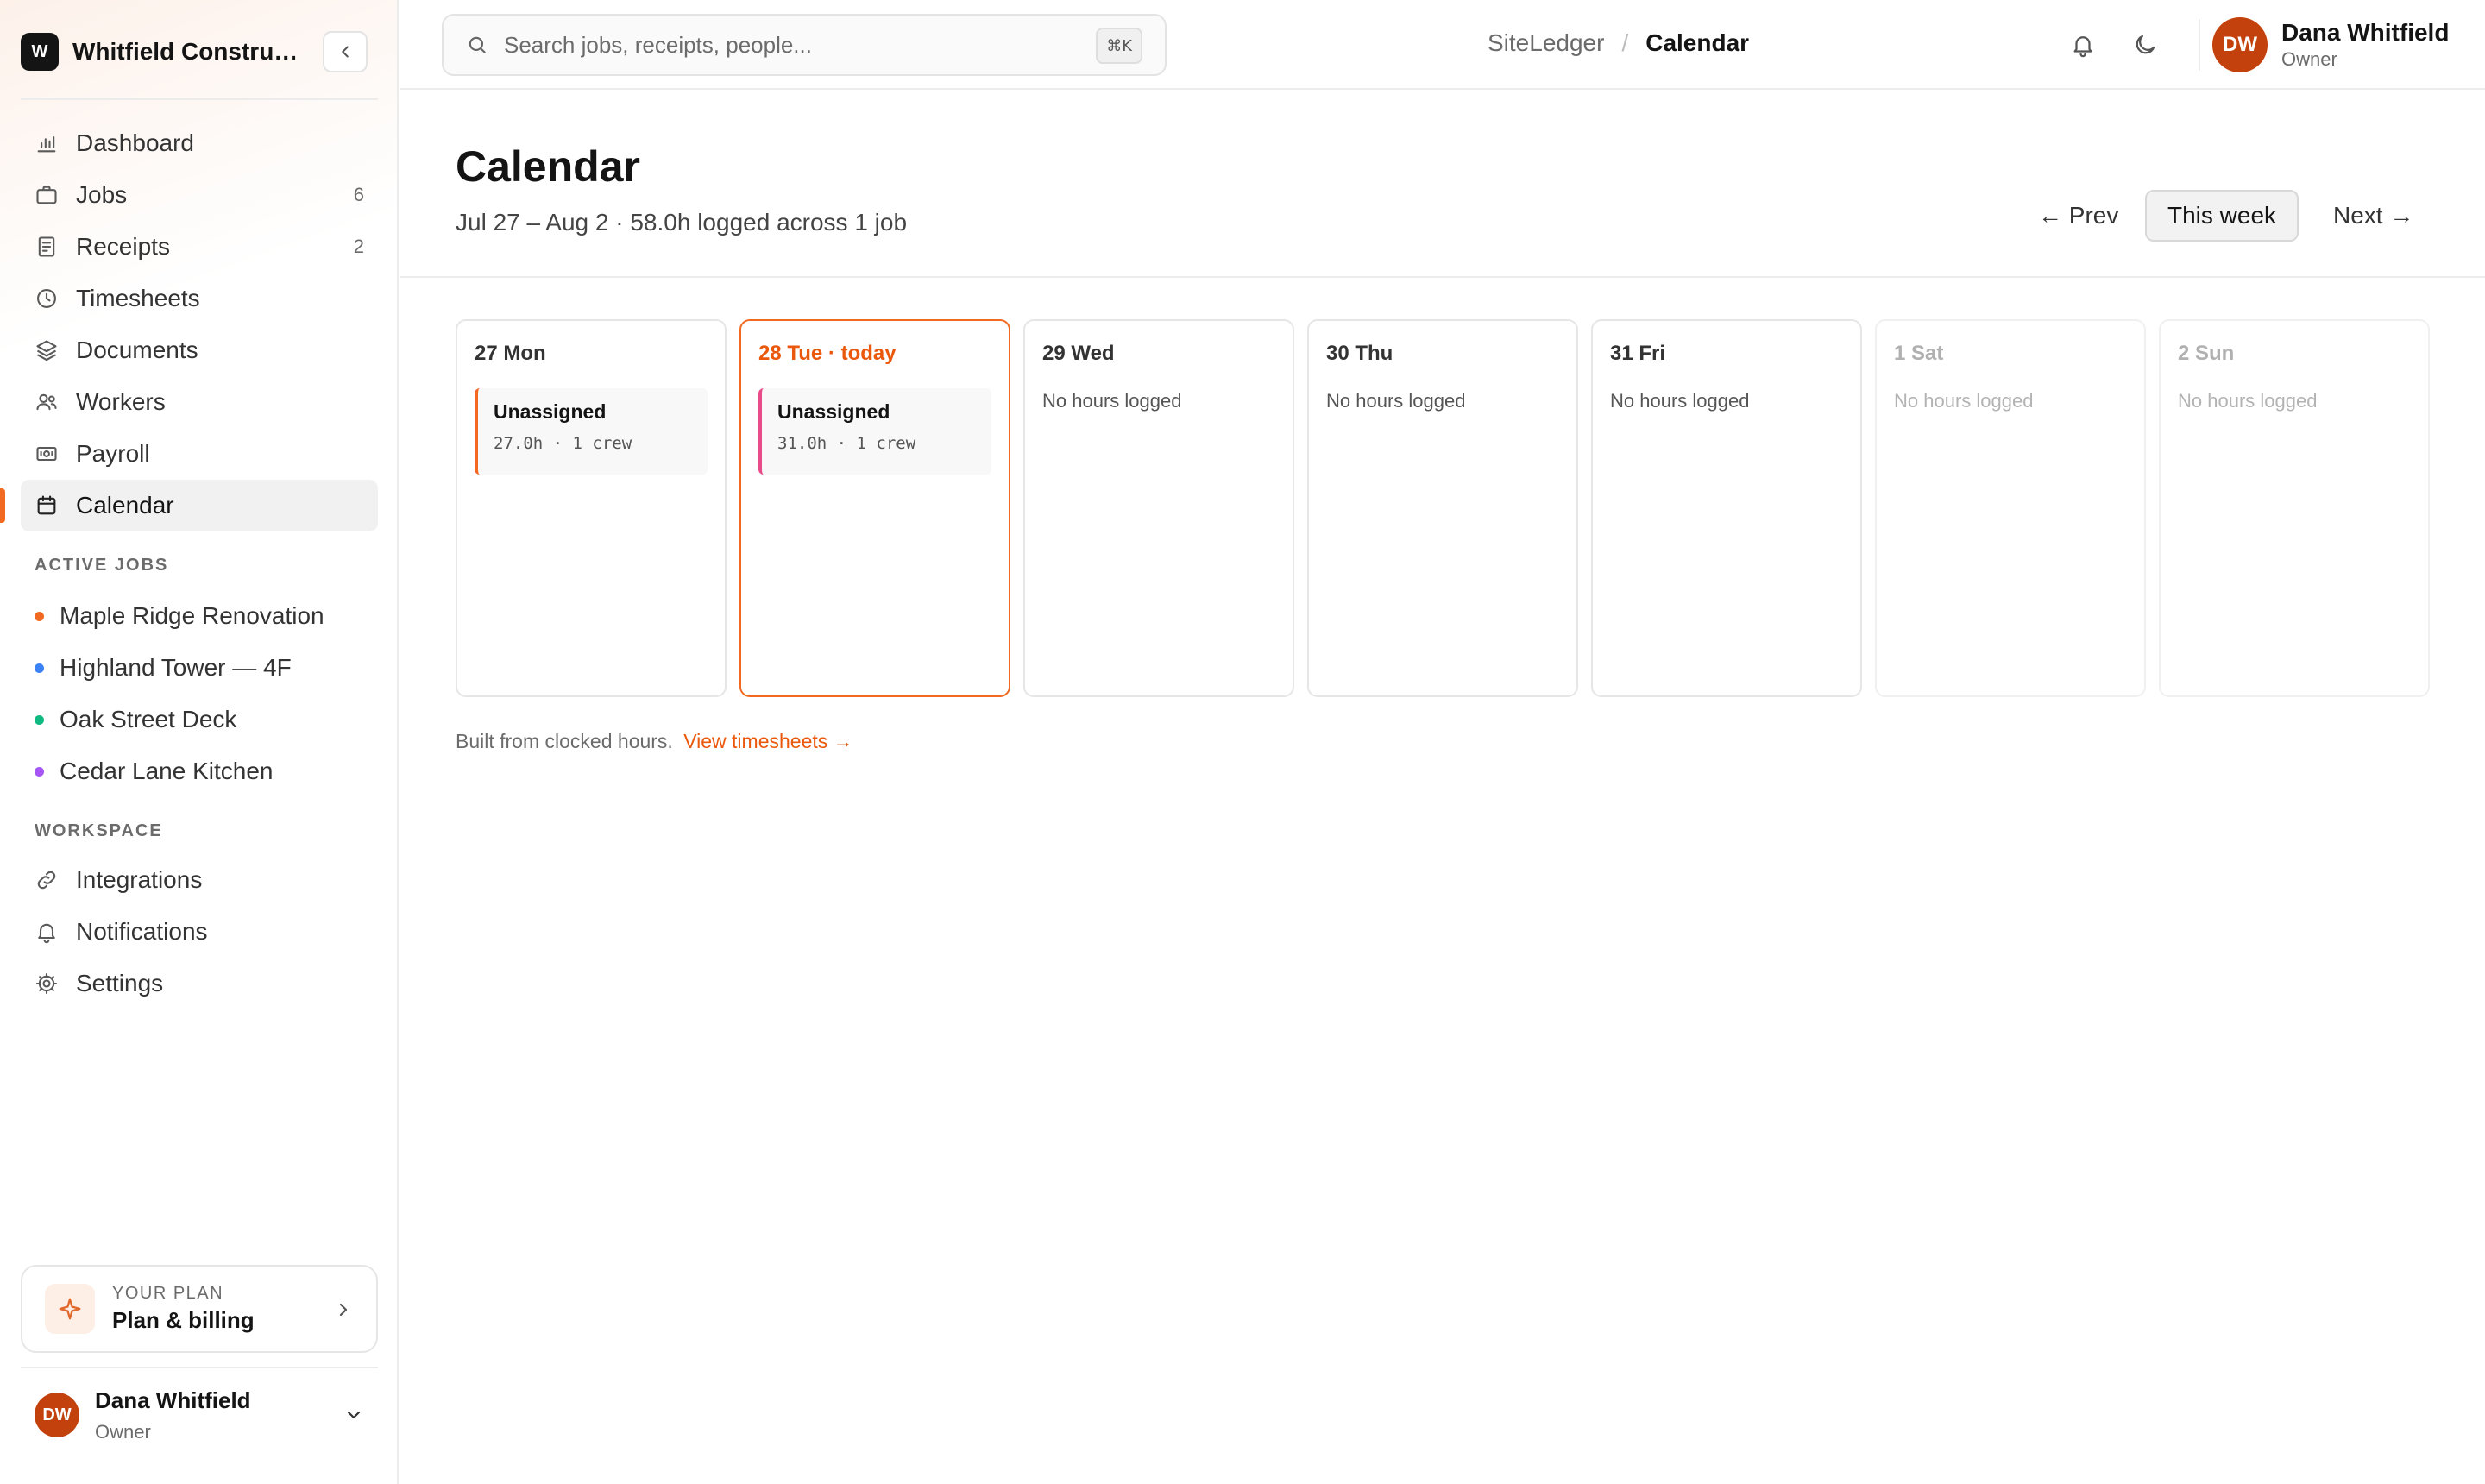 The height and width of the screenshot is (1484, 2485). Describe the element at coordinates (135, 142) in the screenshot. I see `nav-label: Dashboard` at that location.